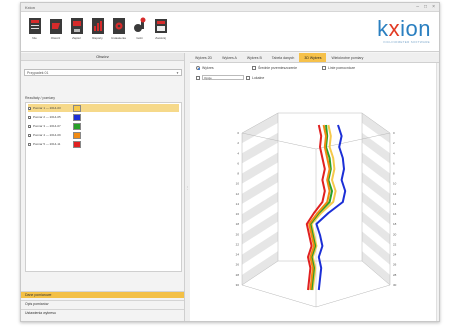  I want to click on series-1-checkbox: ✓, so click(30, 108).